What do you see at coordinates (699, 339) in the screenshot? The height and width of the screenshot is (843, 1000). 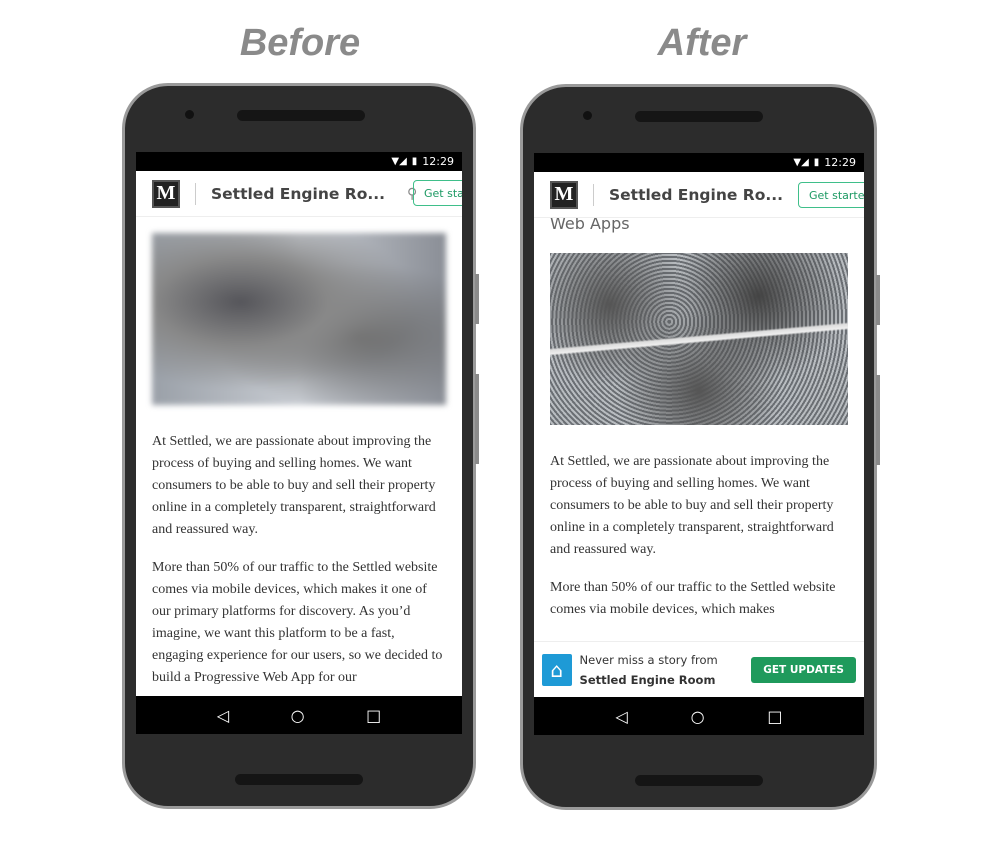 I see `forest-road-image` at bounding box center [699, 339].